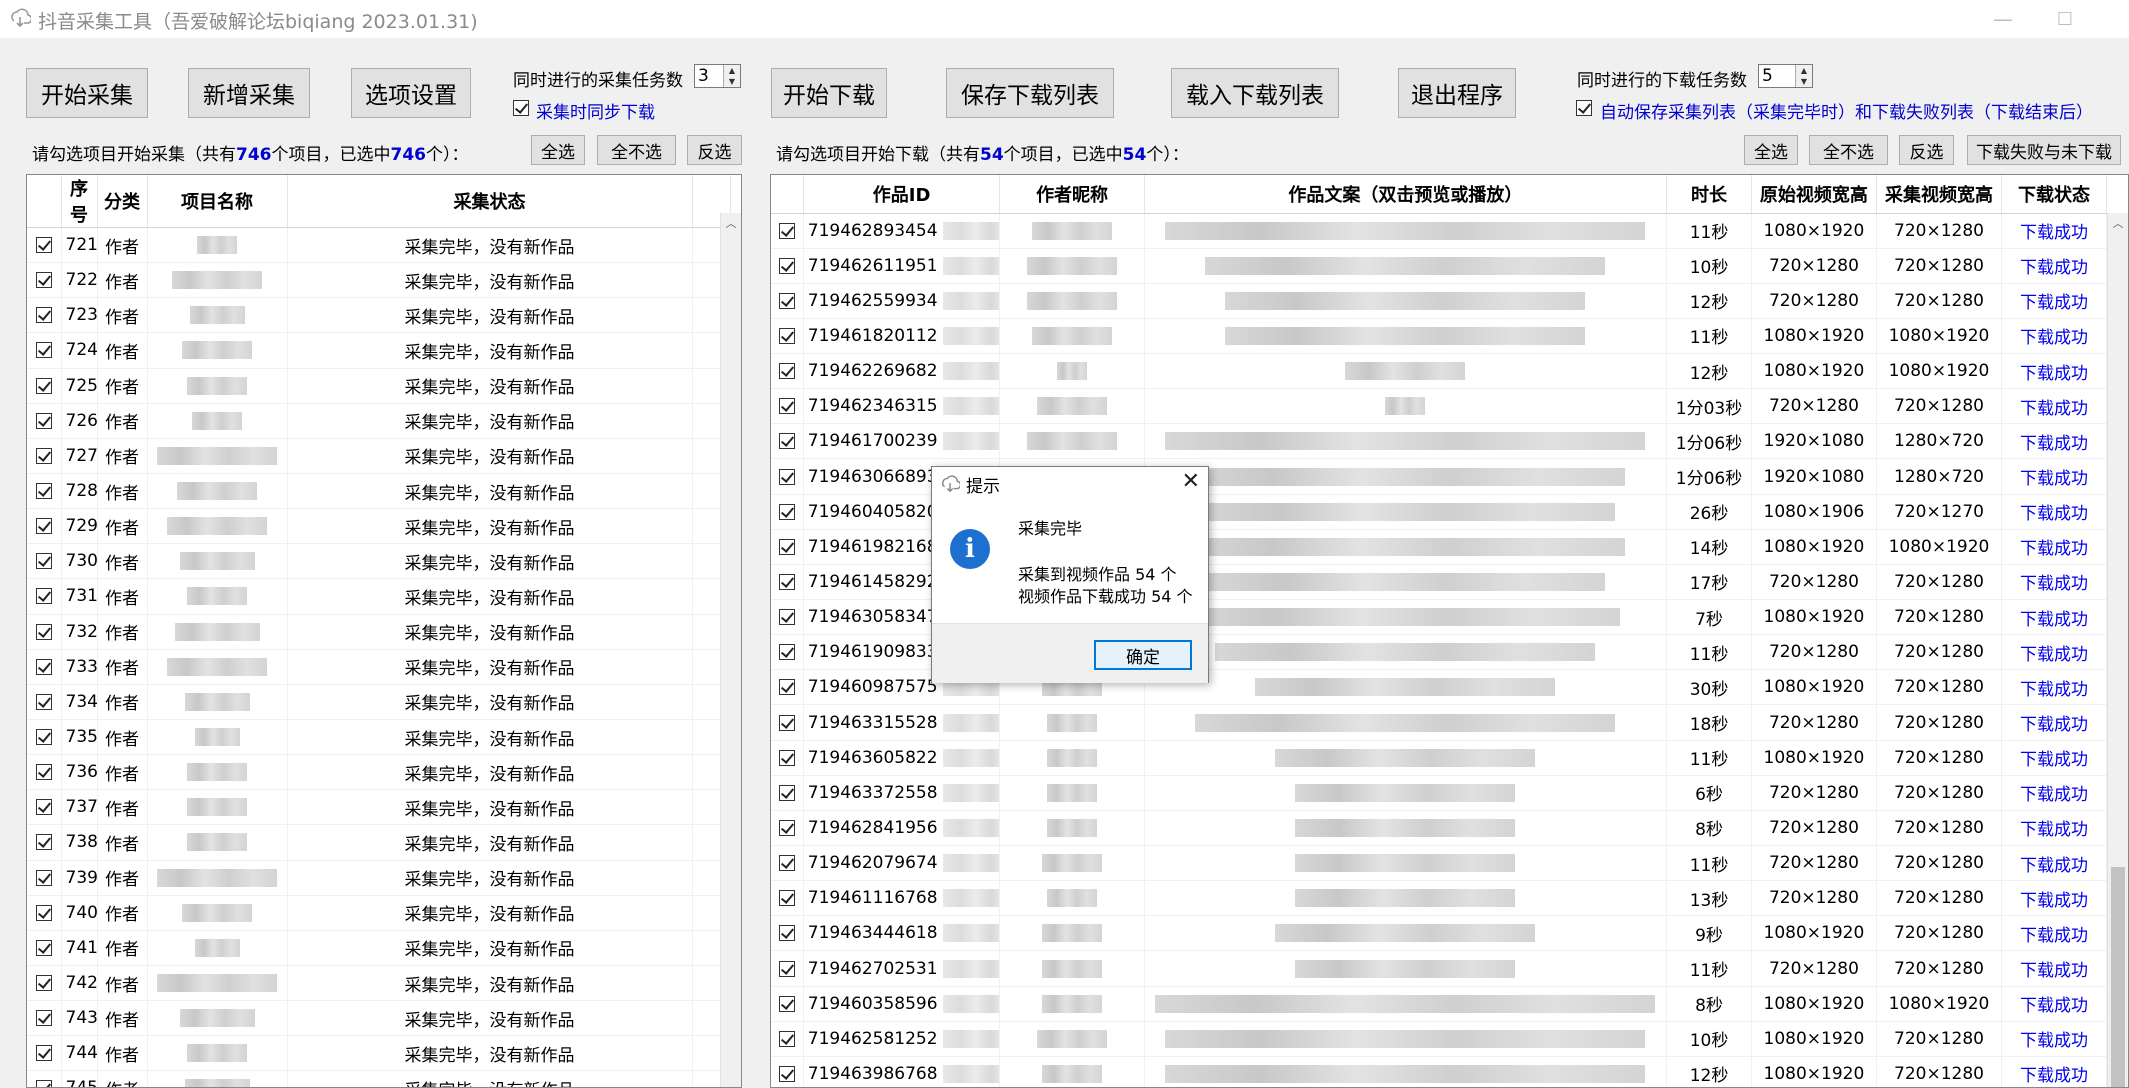  I want to click on header-work-caption: 作品文案（双击预览或播放）, so click(1406, 194).